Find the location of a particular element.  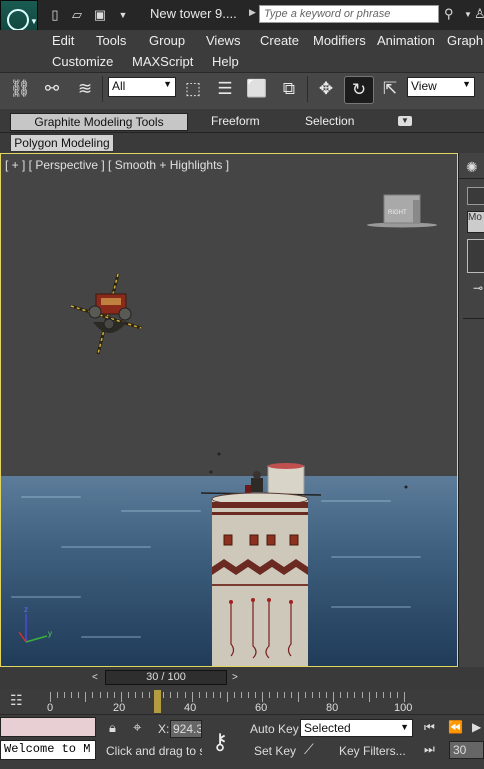

set-key-button: Set Key is located at coordinates (275, 751).